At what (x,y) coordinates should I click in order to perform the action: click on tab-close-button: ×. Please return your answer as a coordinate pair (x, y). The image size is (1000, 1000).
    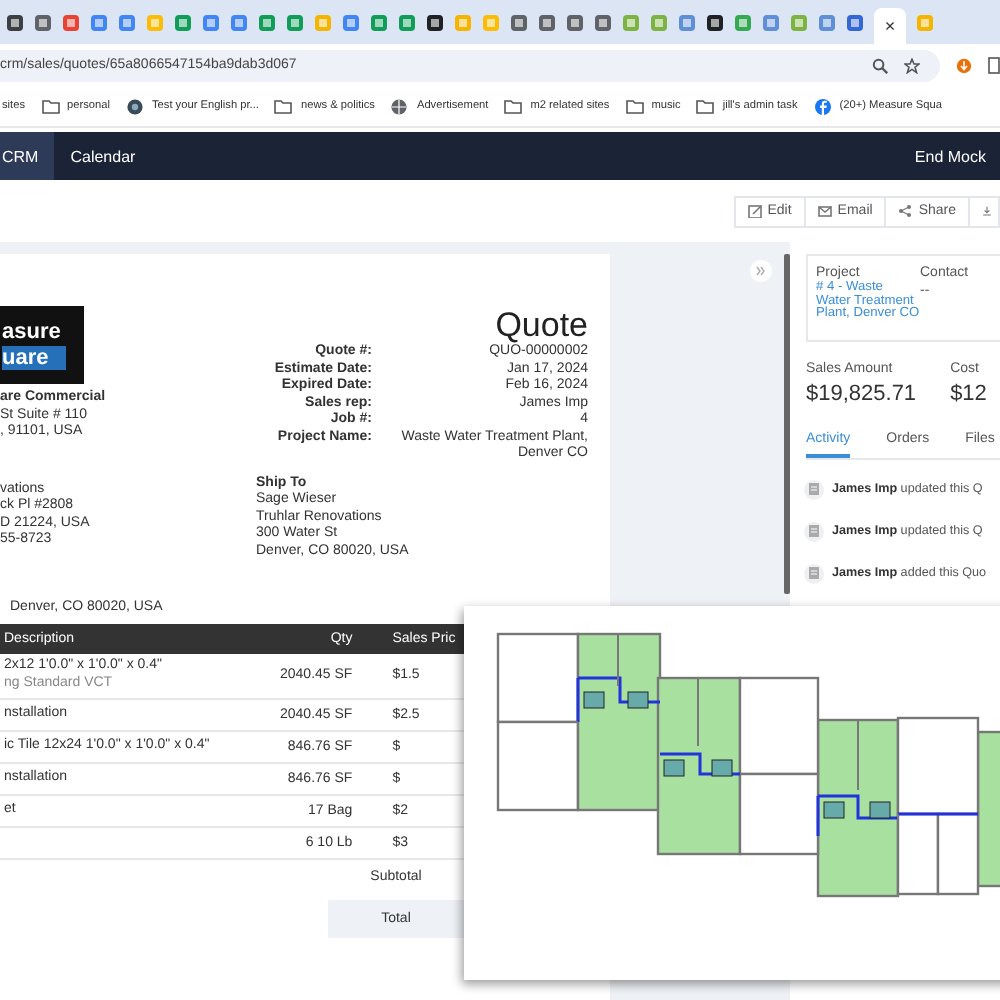
    Looking at the image, I should click on (890, 26).